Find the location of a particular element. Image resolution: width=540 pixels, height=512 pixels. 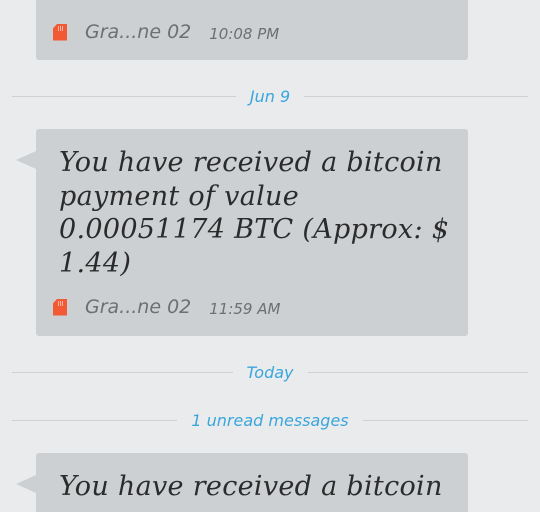

message-time: 11:59 AM is located at coordinates (245, 309).